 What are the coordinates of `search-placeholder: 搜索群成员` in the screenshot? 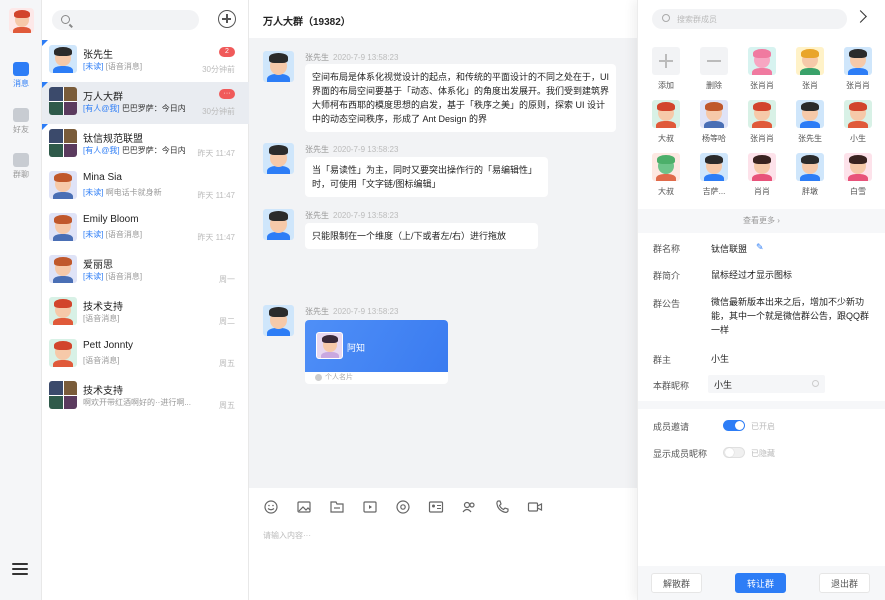 It's located at (697, 19).